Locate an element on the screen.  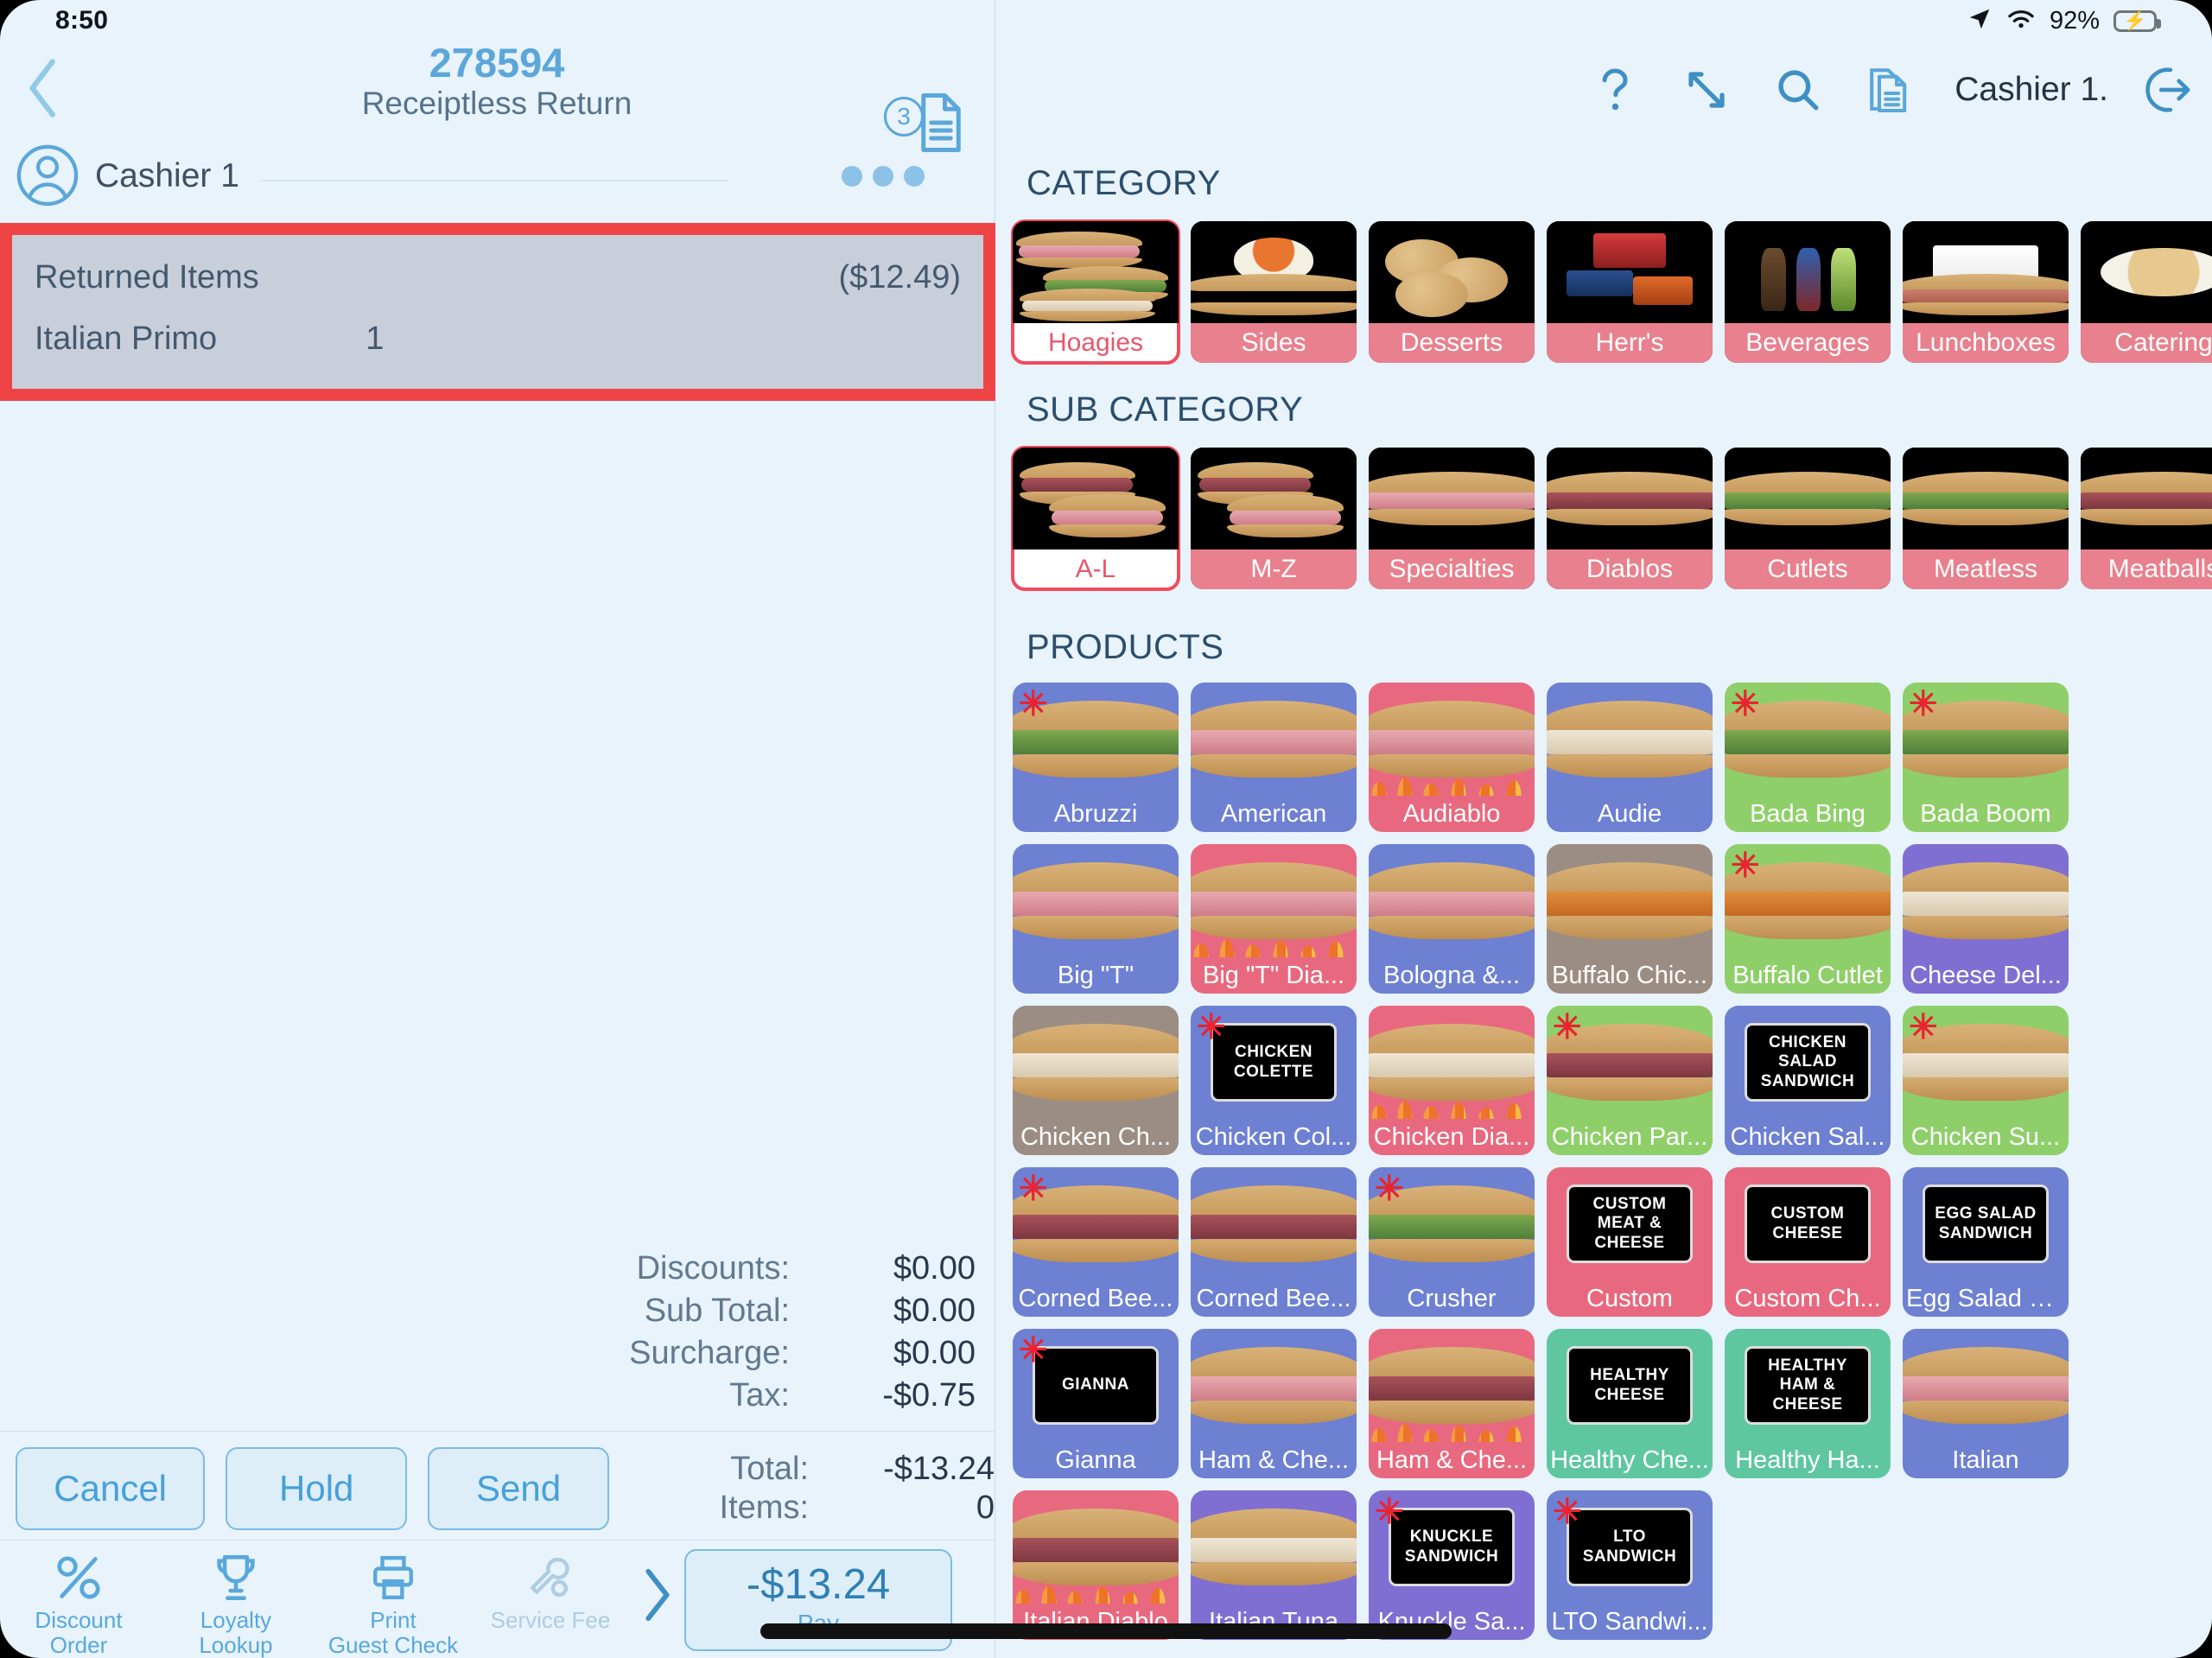
product-tile: Big "T" is located at coordinates (1096, 919).